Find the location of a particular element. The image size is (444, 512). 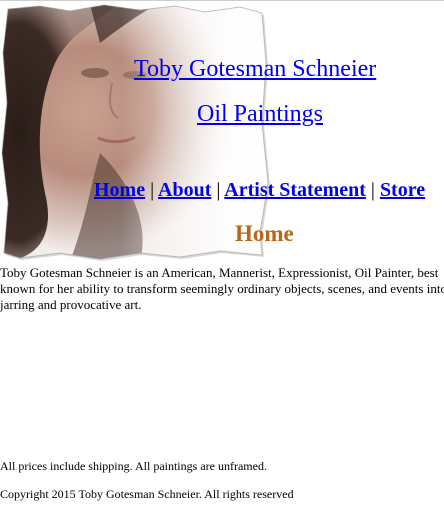

main-nav: Home | About | Artist Statement | Store is located at coordinates (259, 190).